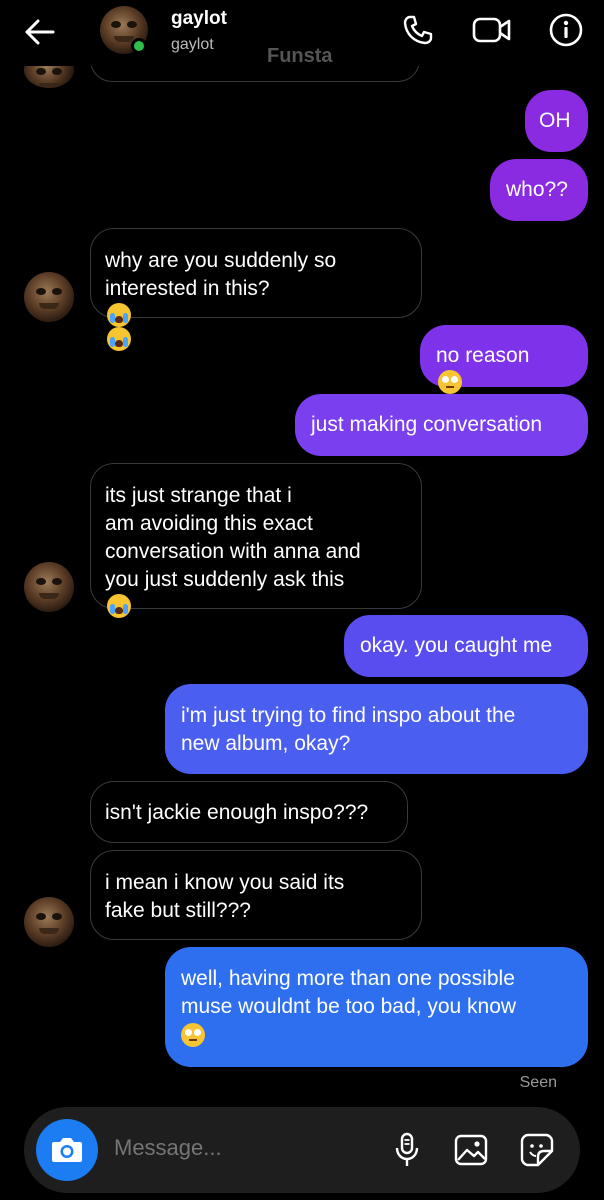  I want to click on camera-button, so click(67, 1150).